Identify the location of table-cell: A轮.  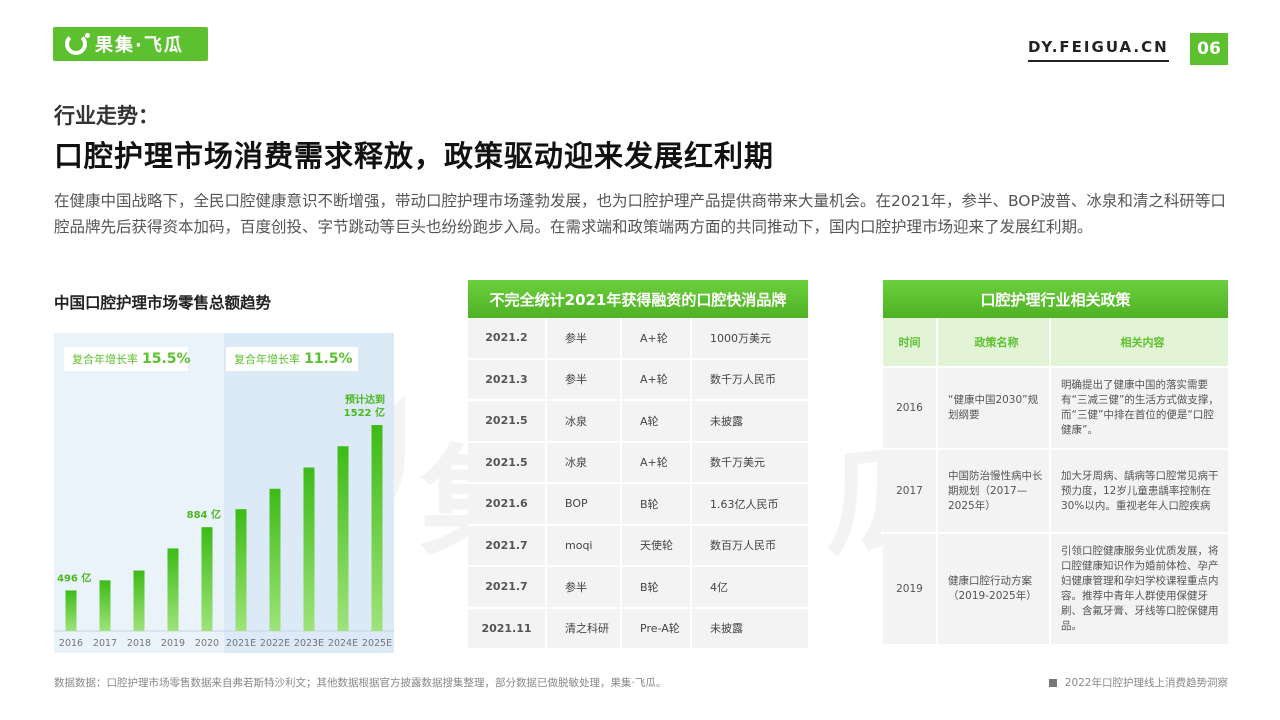
(657, 421).